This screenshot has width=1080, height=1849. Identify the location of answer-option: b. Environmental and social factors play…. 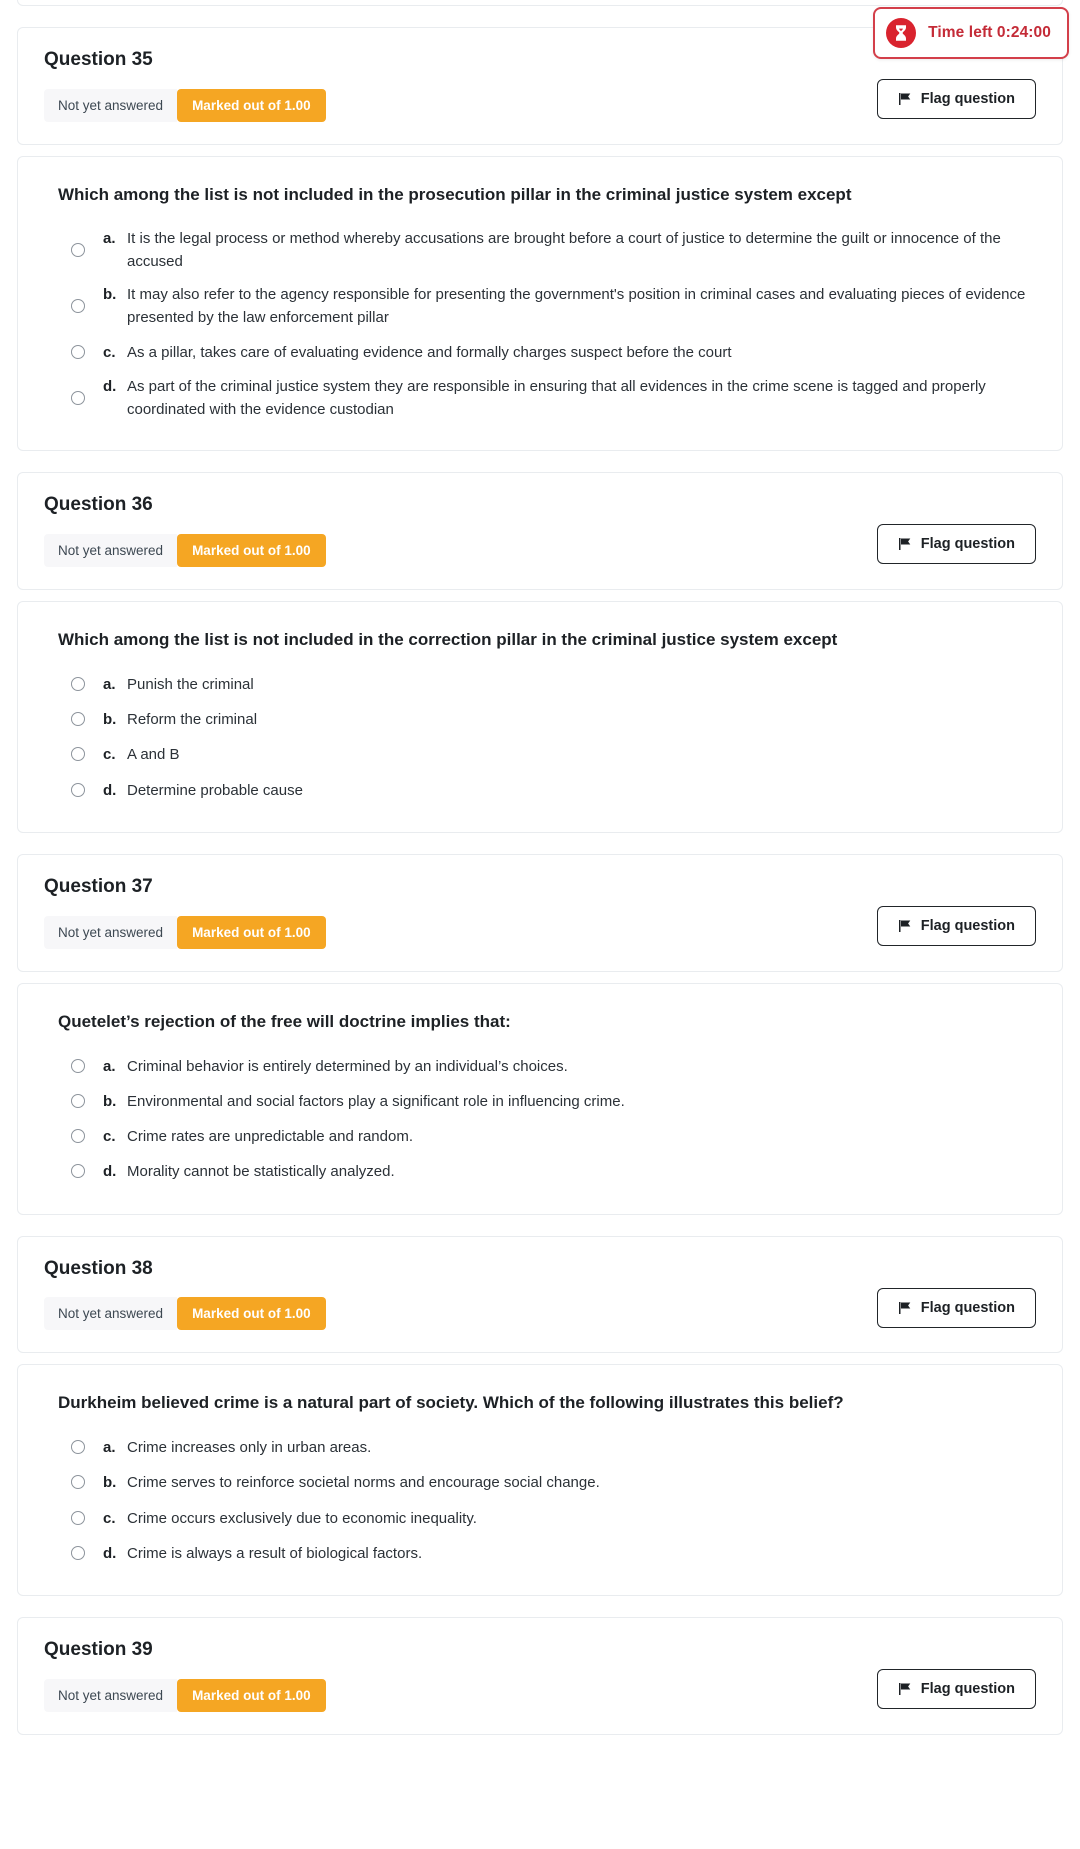
(540, 1101).